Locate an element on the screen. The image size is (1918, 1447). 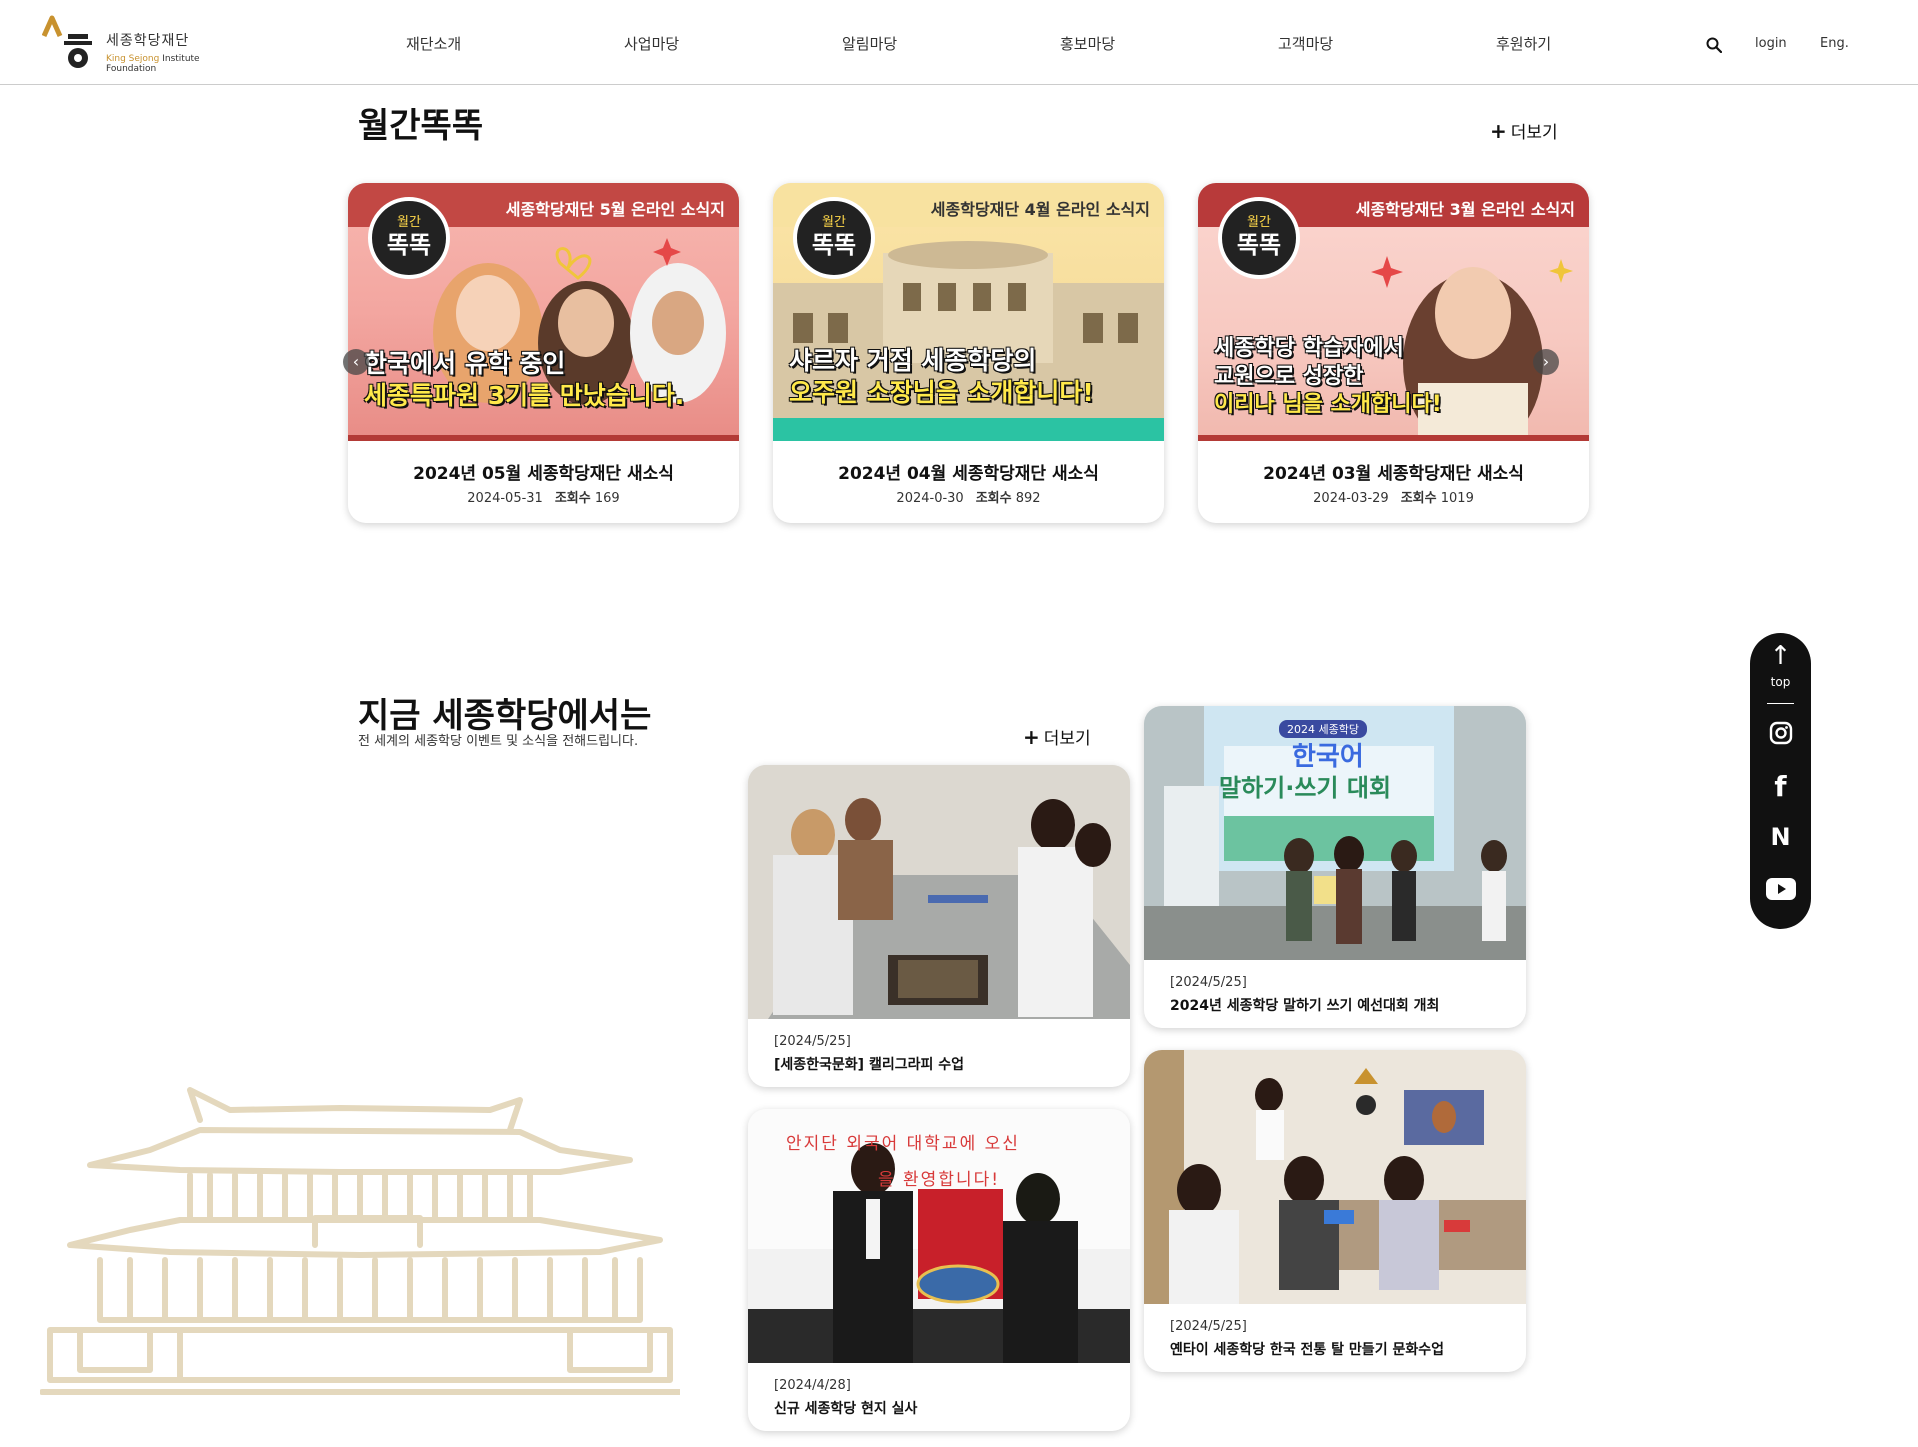
newsletter-meta: 2024-03-29 조회수 1019 is located at coordinates (1393, 496).